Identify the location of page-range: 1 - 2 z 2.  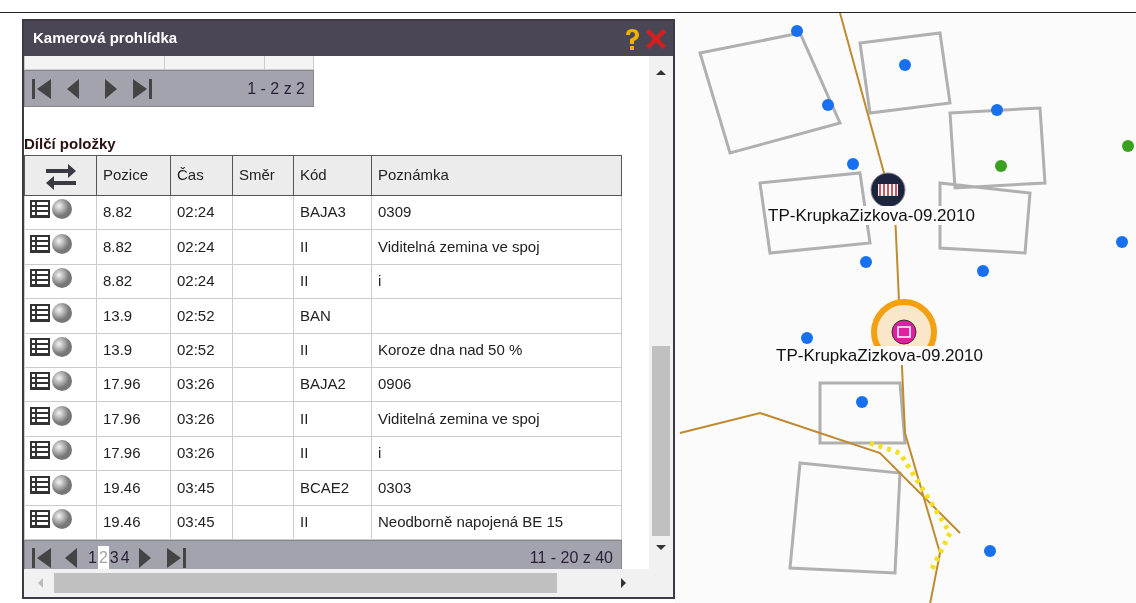
(276, 88).